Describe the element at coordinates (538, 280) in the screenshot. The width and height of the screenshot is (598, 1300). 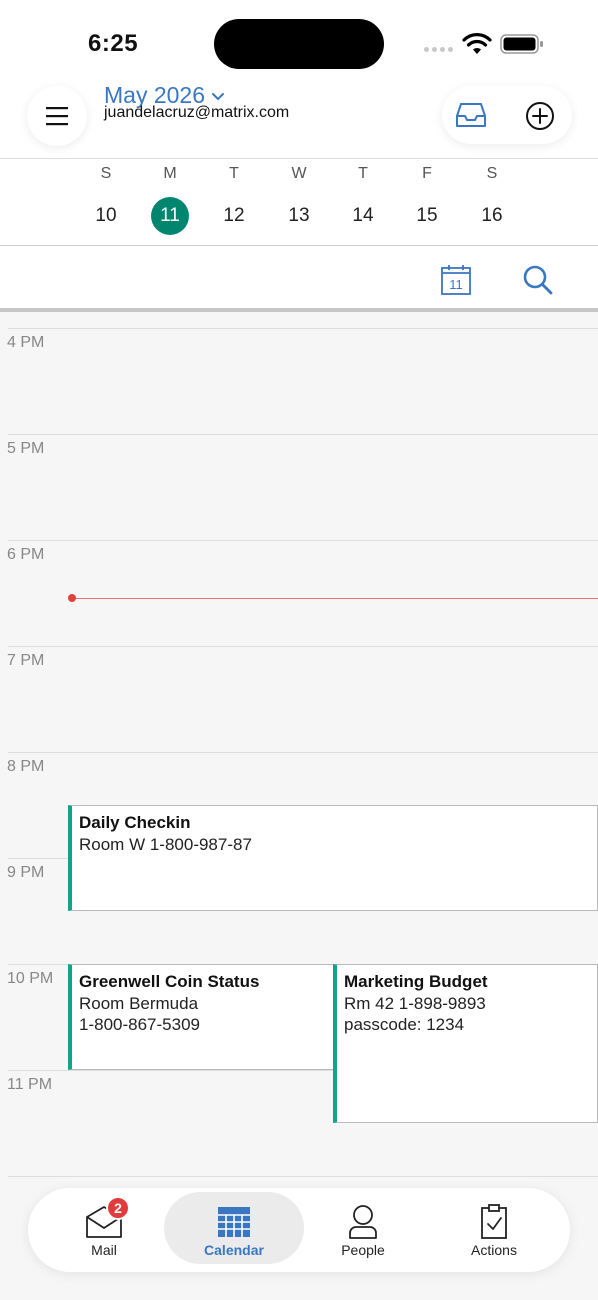
I see `search-icon` at that location.